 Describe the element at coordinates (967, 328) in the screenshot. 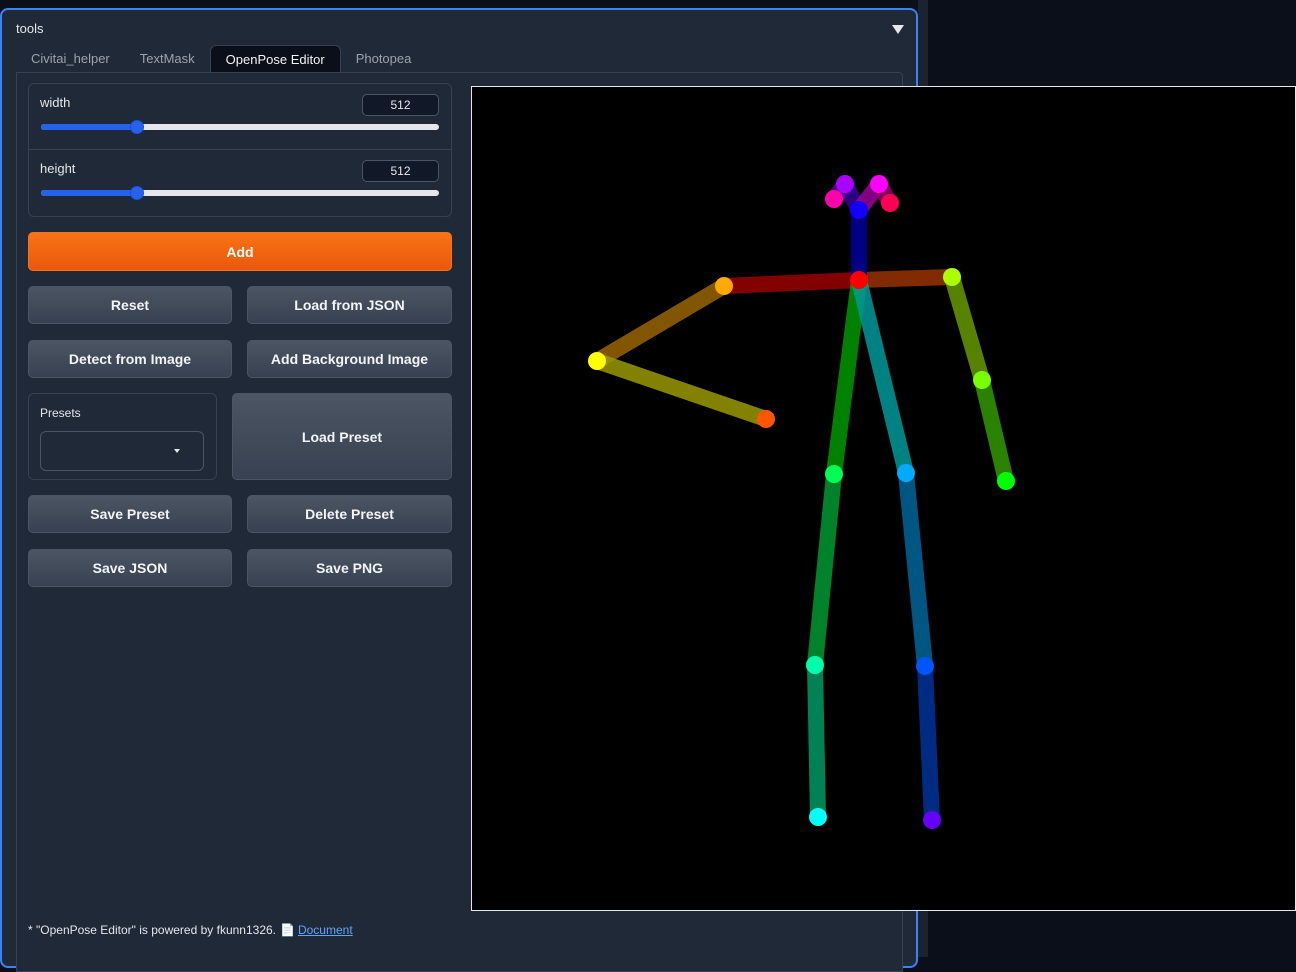

I see `limb-left_shoulder-left_elbow` at that location.